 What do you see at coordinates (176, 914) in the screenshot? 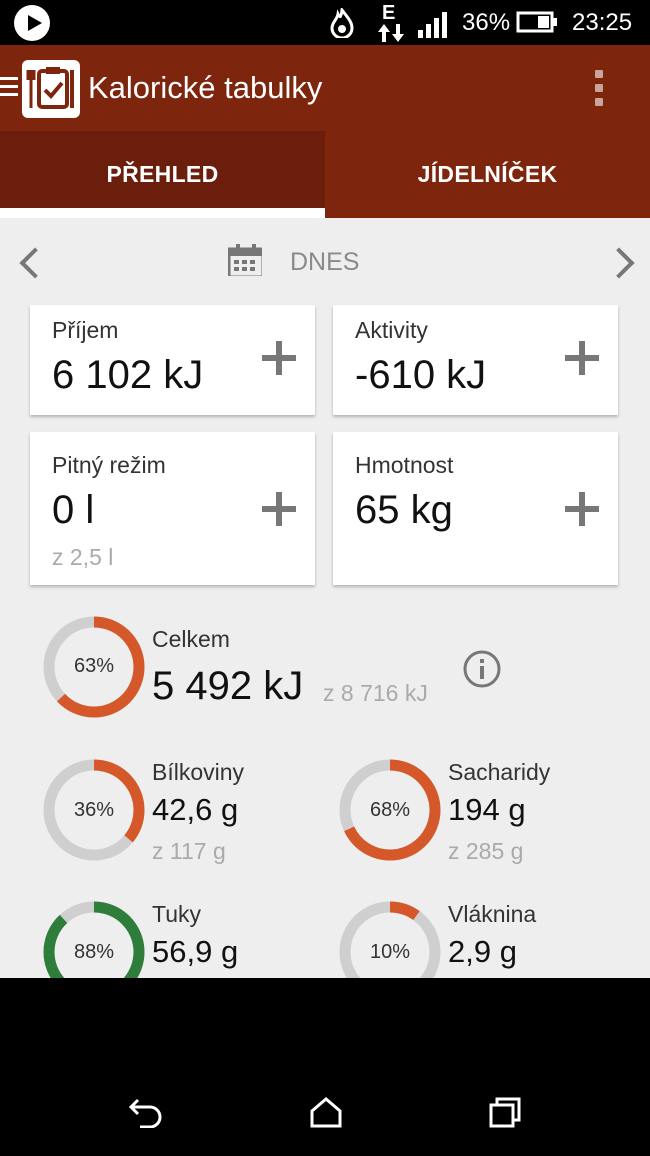
I see `fat-label: Tuky` at bounding box center [176, 914].